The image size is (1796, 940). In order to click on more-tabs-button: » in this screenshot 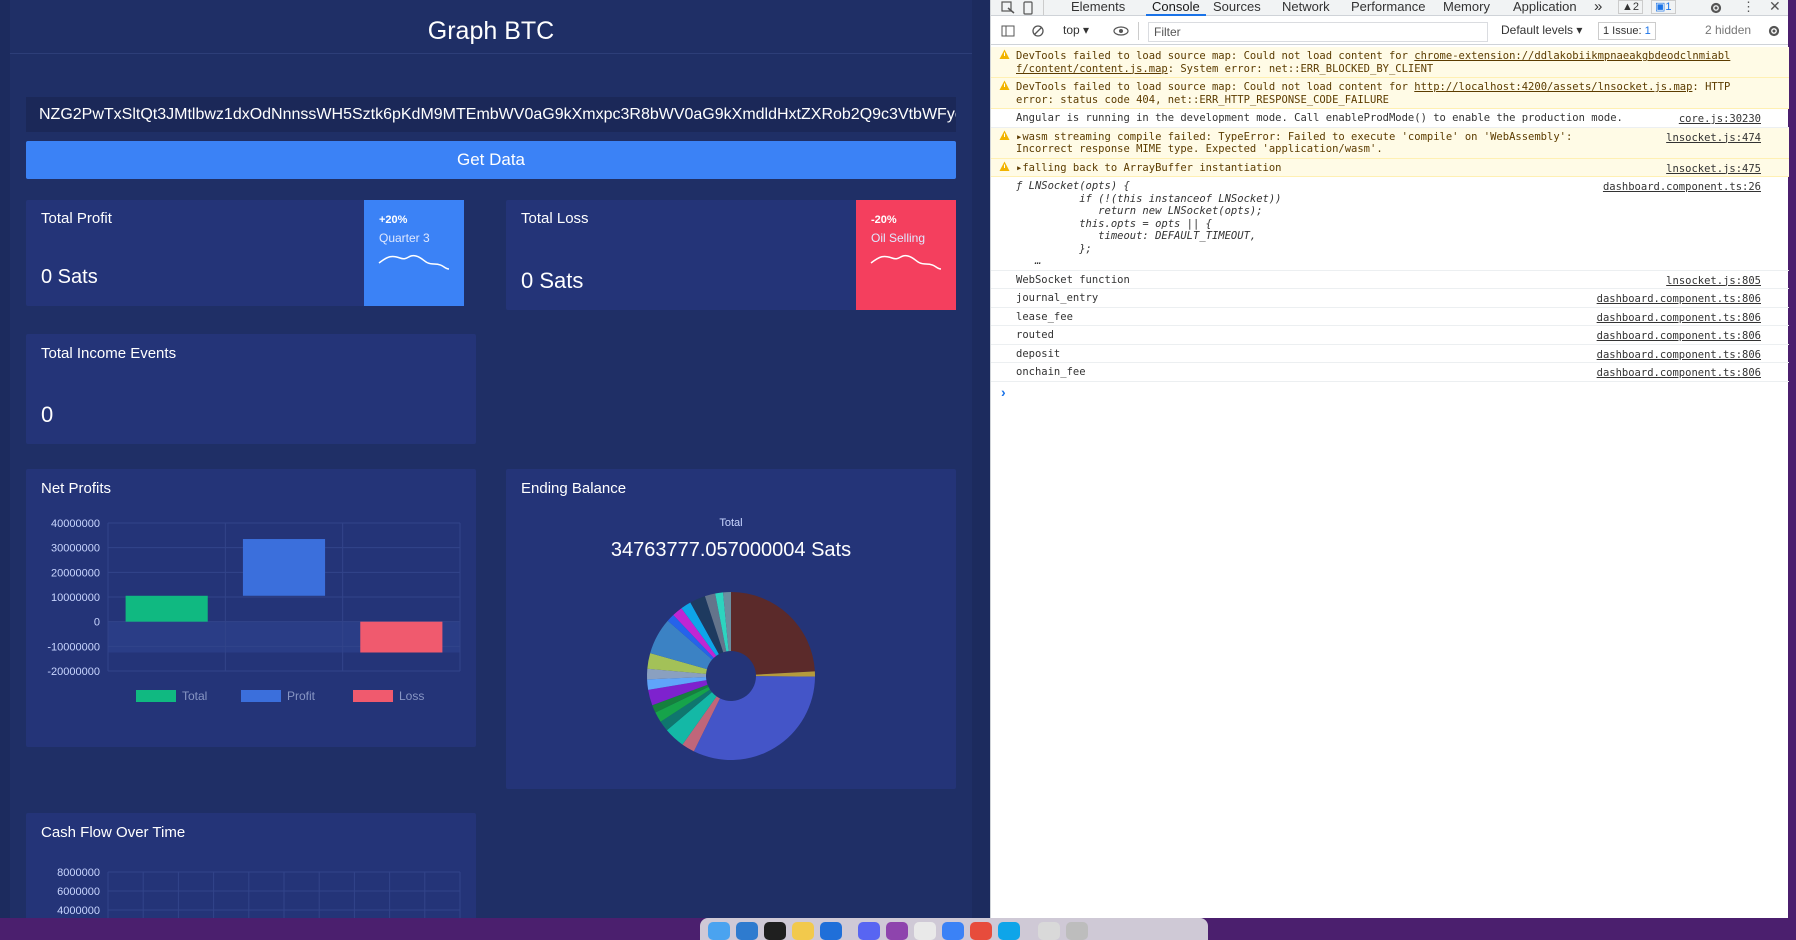, I will do `click(1598, 7)`.